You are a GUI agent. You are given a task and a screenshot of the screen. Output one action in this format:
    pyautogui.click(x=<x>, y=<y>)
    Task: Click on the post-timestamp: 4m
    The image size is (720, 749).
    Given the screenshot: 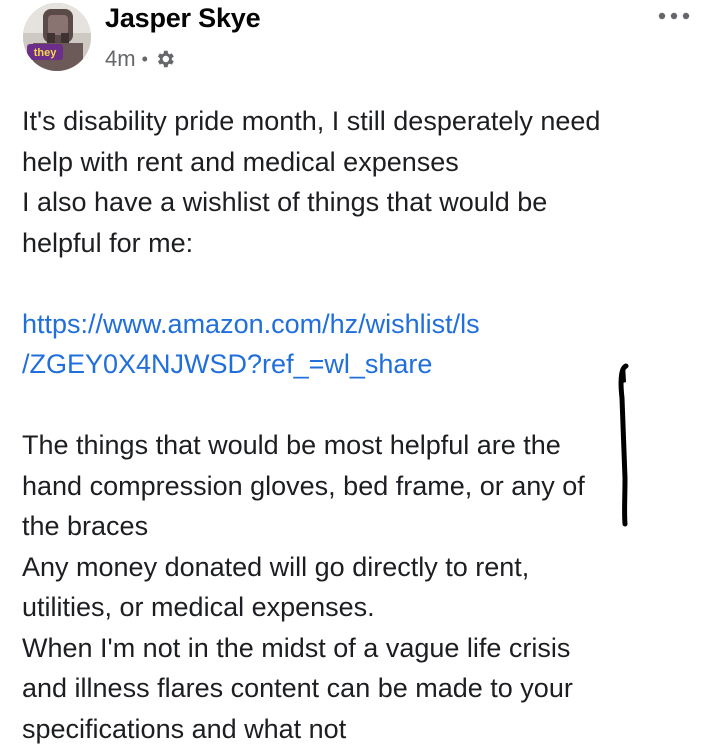 What is the action you would take?
    pyautogui.click(x=120, y=59)
    